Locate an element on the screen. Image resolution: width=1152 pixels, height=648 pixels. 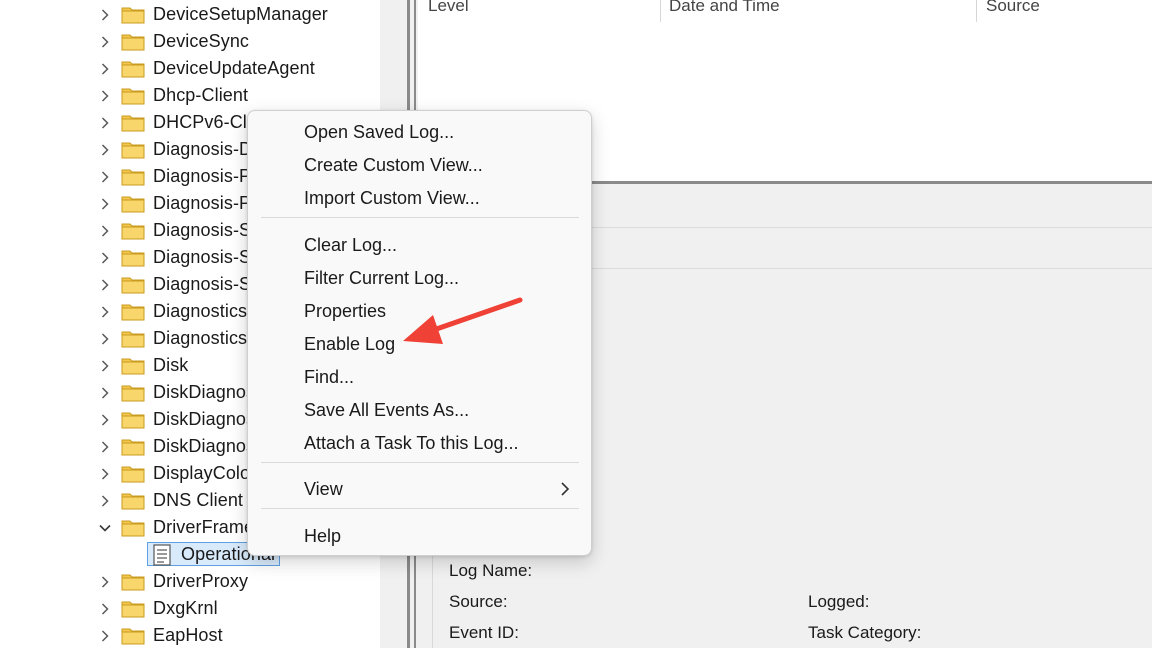
source-label: Source: is located at coordinates (478, 601).